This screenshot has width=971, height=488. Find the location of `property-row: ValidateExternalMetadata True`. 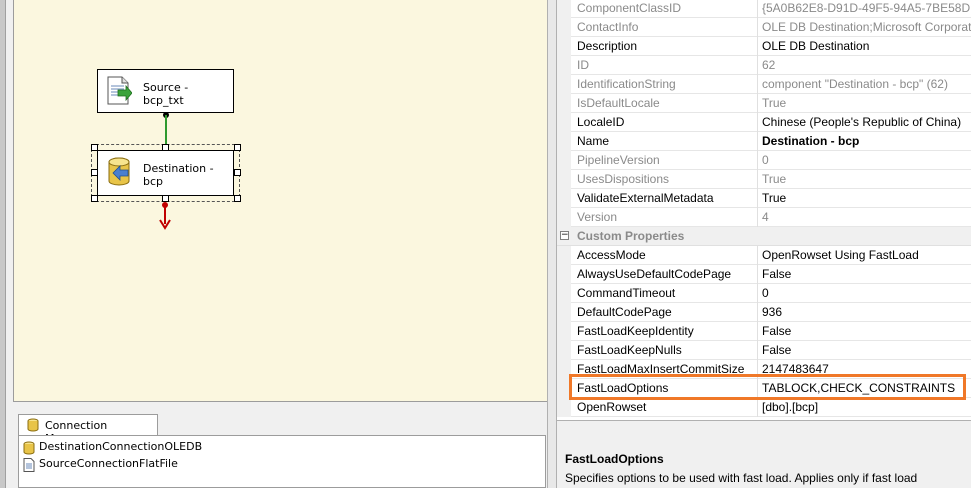

property-row: ValidateExternalMetadata True is located at coordinates (764, 198).